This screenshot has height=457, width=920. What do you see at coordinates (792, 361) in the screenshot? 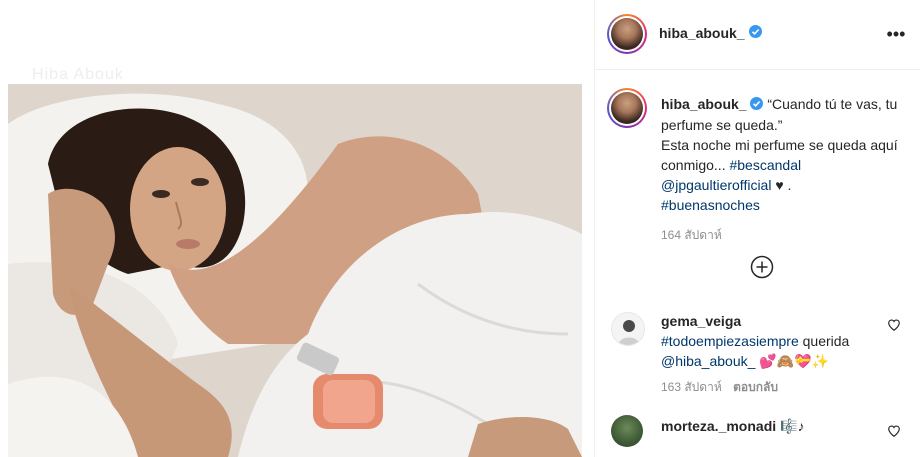
I see `comment-emojis: 💕🙈💝✨` at bounding box center [792, 361].